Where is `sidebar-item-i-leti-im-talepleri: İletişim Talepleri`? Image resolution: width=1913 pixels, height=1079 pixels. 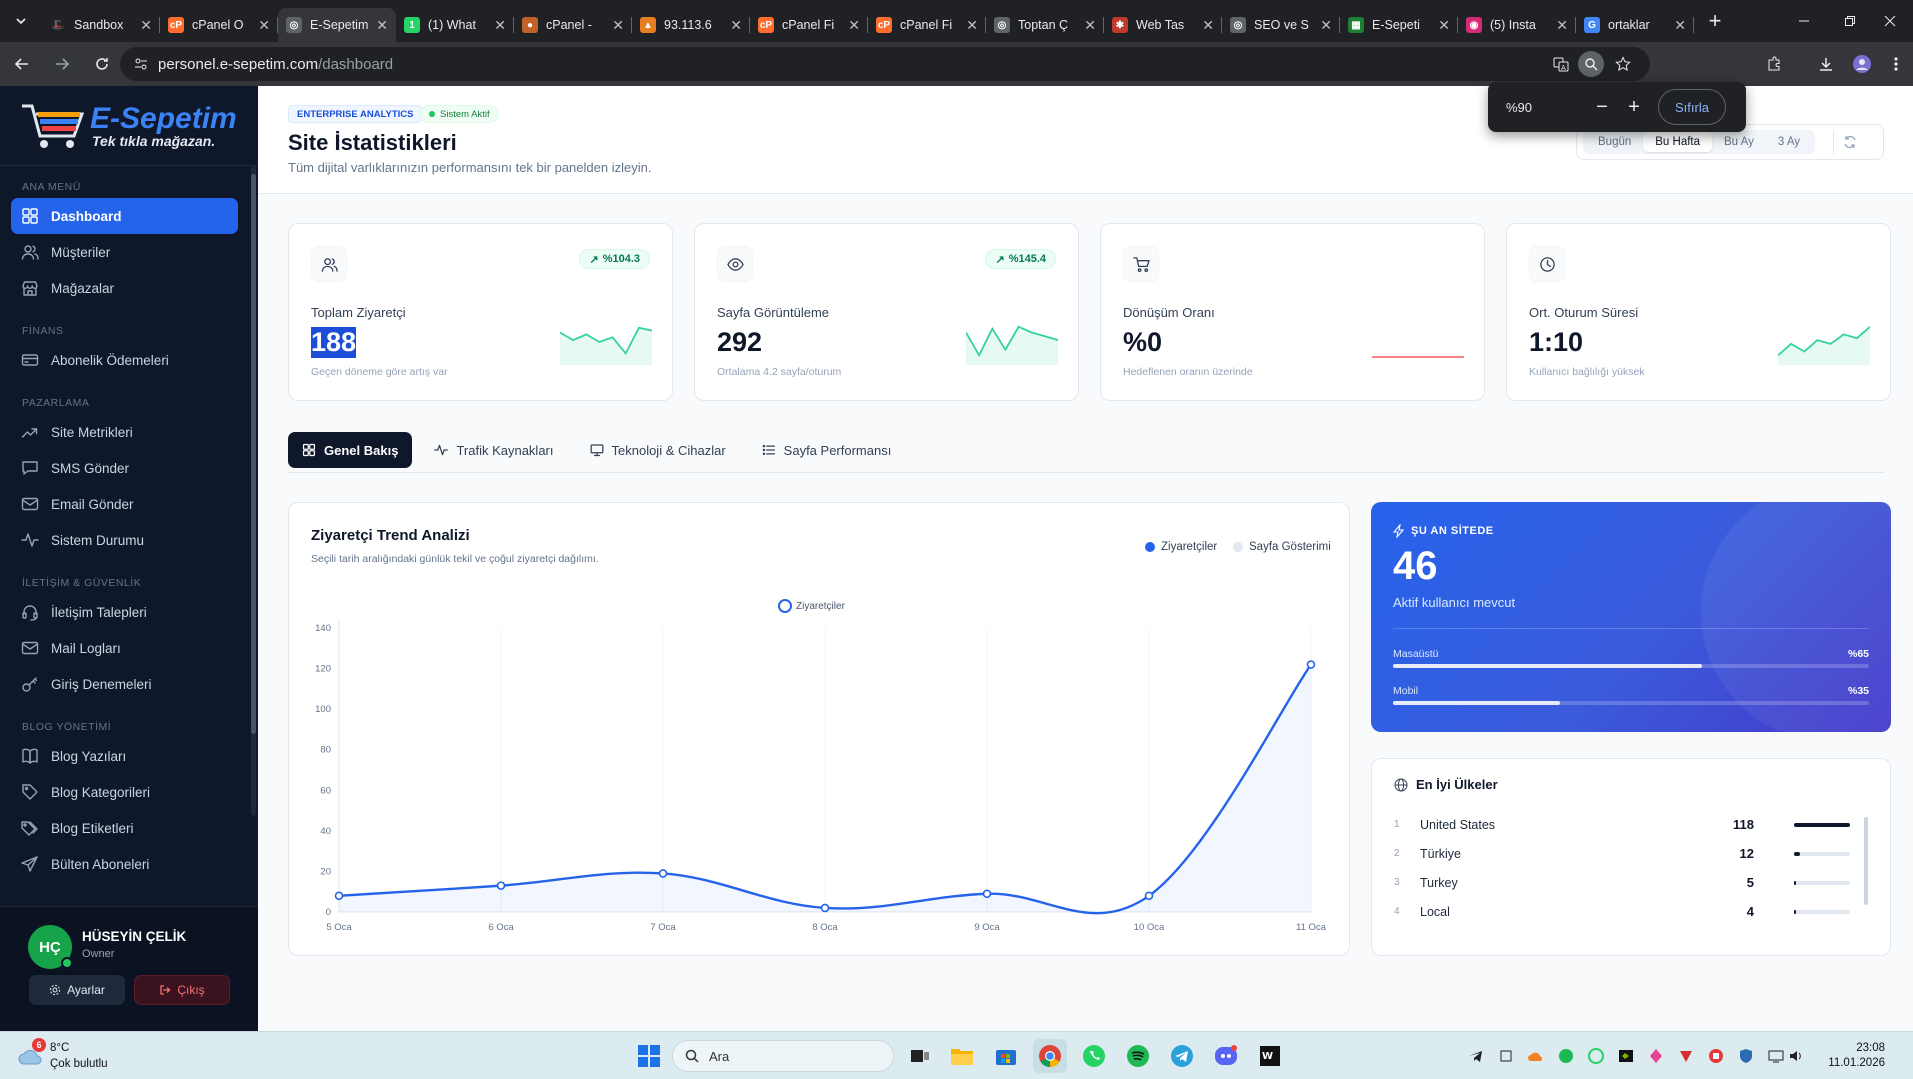
sidebar-item-i-leti-im-talepleri: İletişim Talepleri is located at coordinates (124, 612).